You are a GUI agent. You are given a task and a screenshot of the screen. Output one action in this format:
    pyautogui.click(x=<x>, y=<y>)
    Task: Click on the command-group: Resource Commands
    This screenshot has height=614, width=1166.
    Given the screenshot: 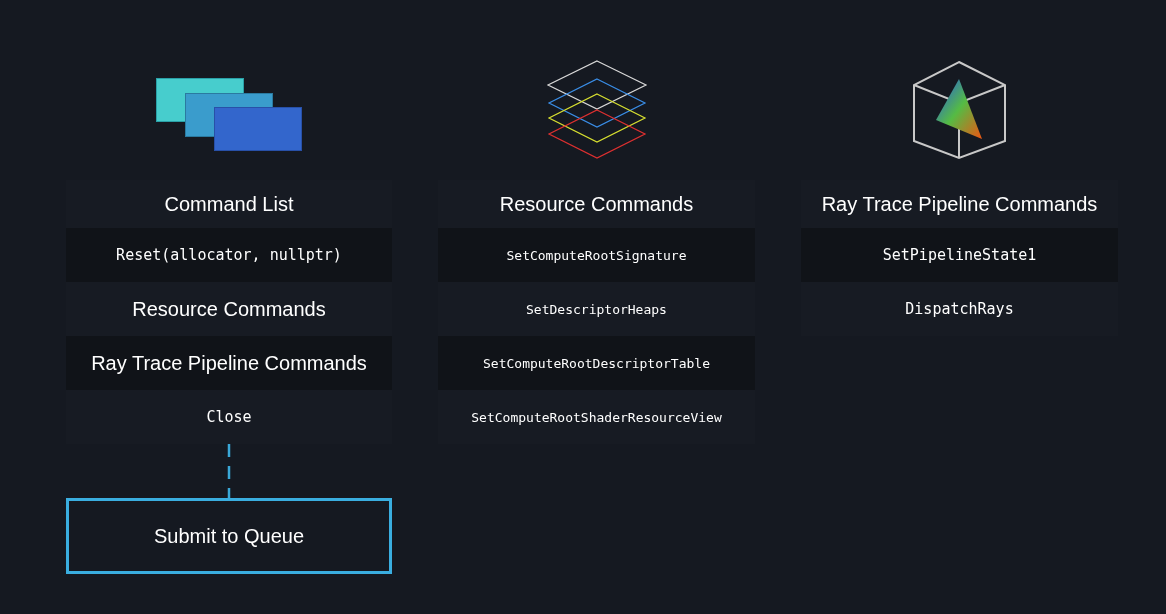 What is the action you would take?
    pyautogui.click(x=229, y=309)
    